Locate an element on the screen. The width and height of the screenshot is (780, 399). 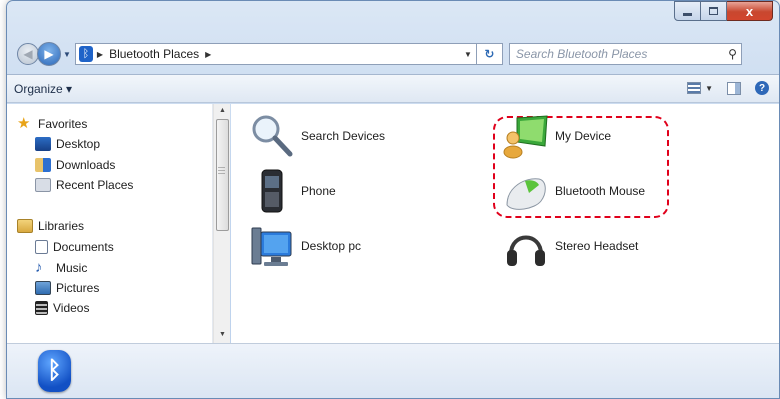
nav-item-recent-places: Recent Places is located at coordinates (84, 185).